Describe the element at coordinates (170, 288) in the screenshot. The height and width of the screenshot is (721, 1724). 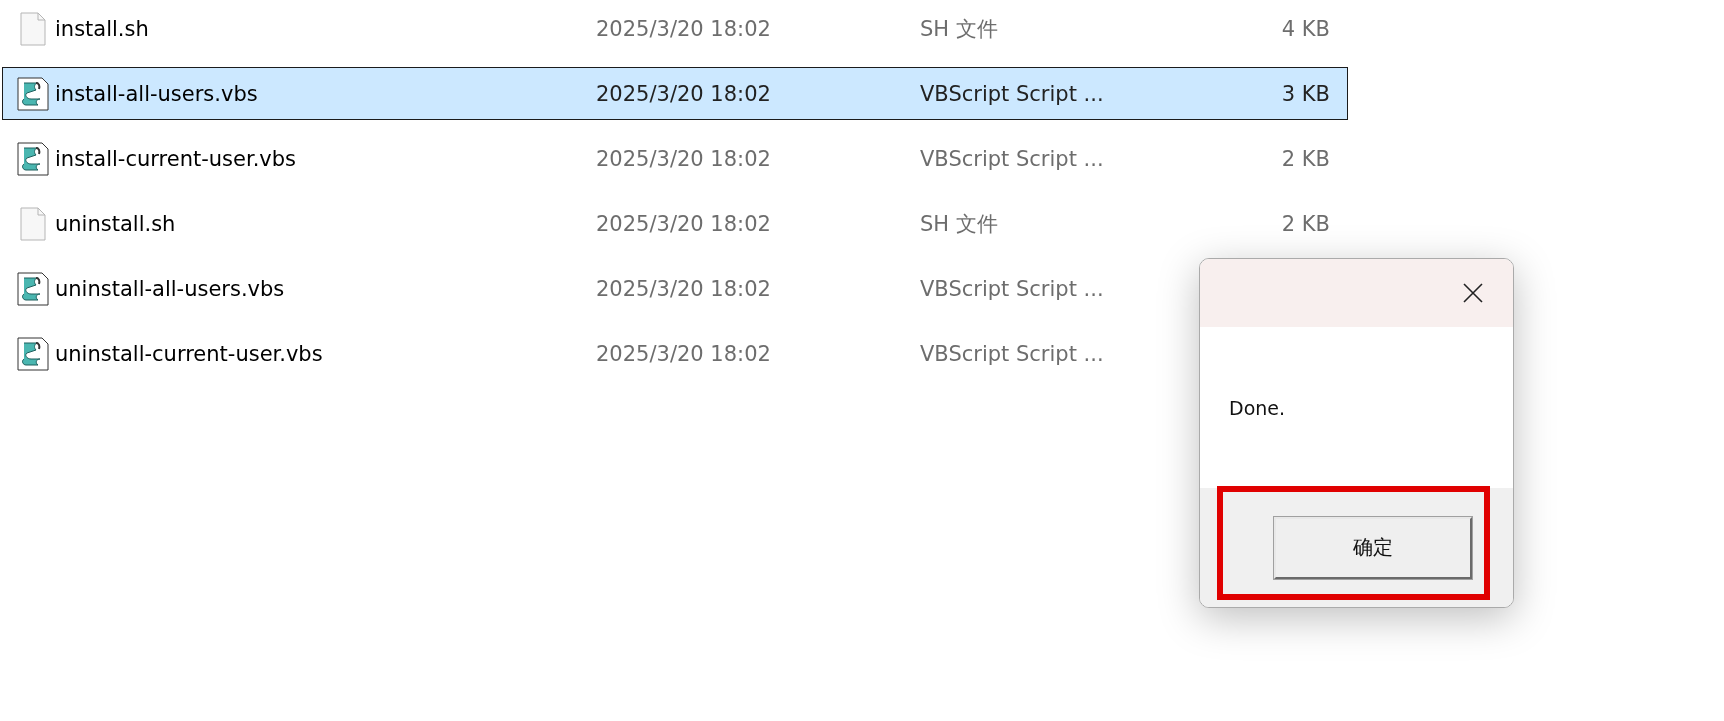
I see `file-name: uninstall-all-users.vbs` at that location.